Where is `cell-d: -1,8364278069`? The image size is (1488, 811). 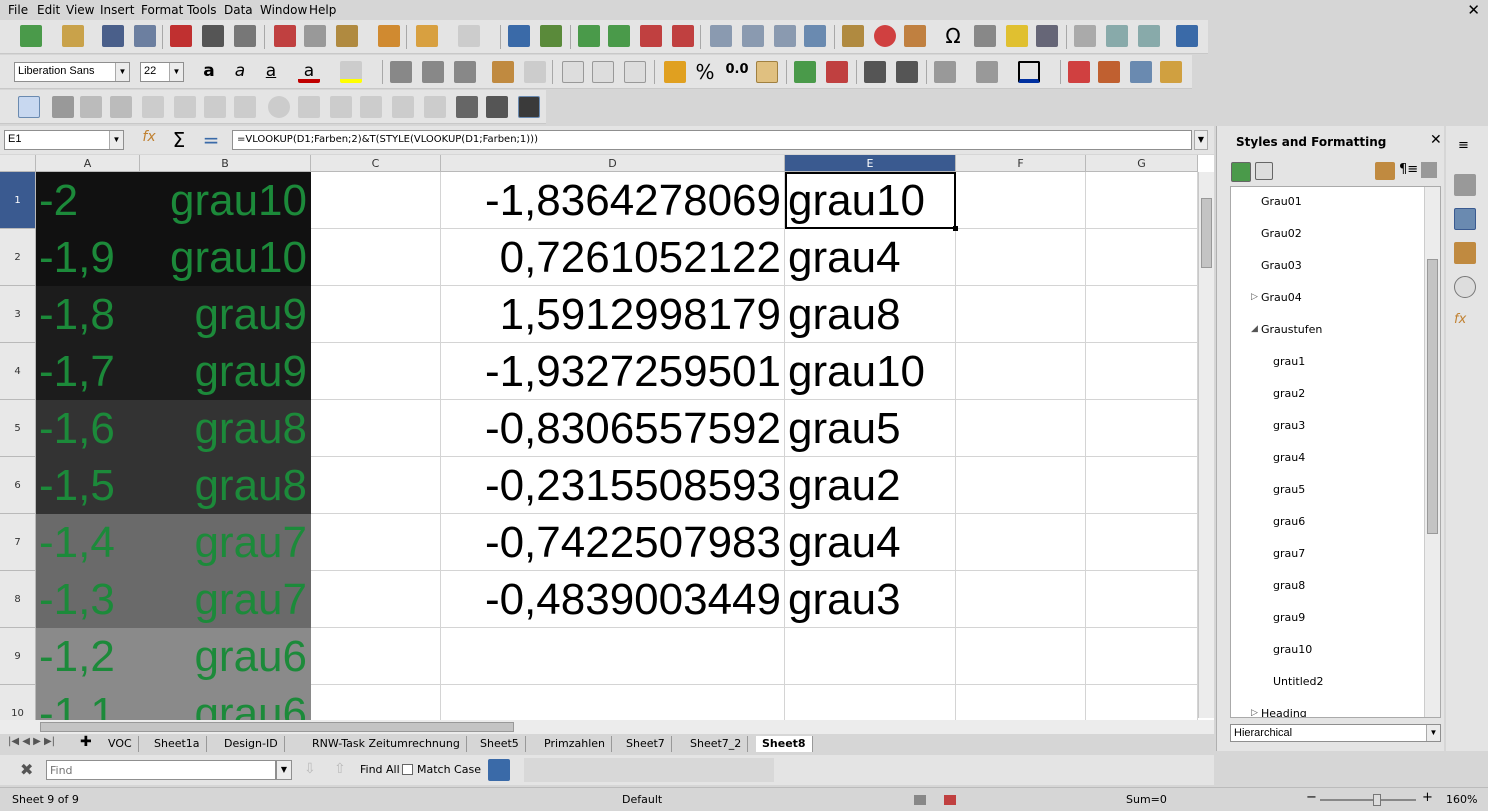 cell-d: -1,8364278069 is located at coordinates (613, 200).